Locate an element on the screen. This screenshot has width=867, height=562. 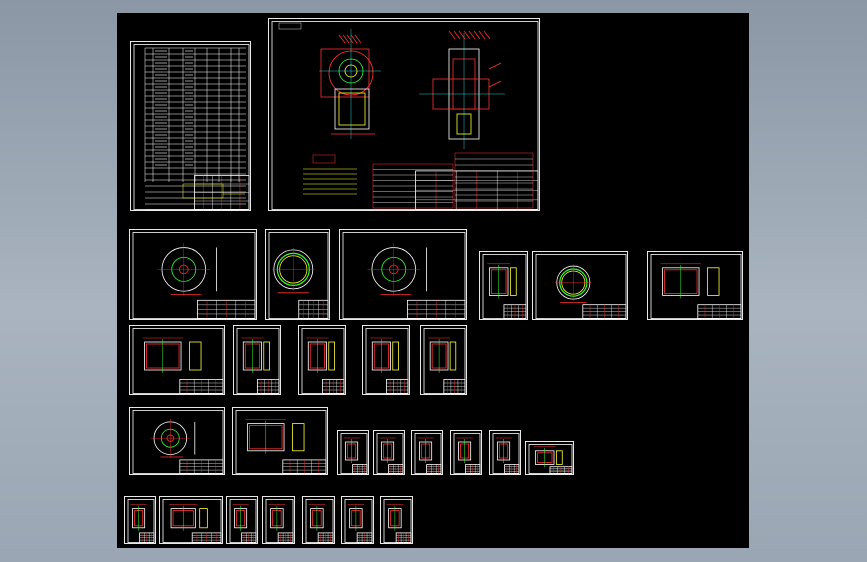
sheet-impeller-side is located at coordinates (580, 285).